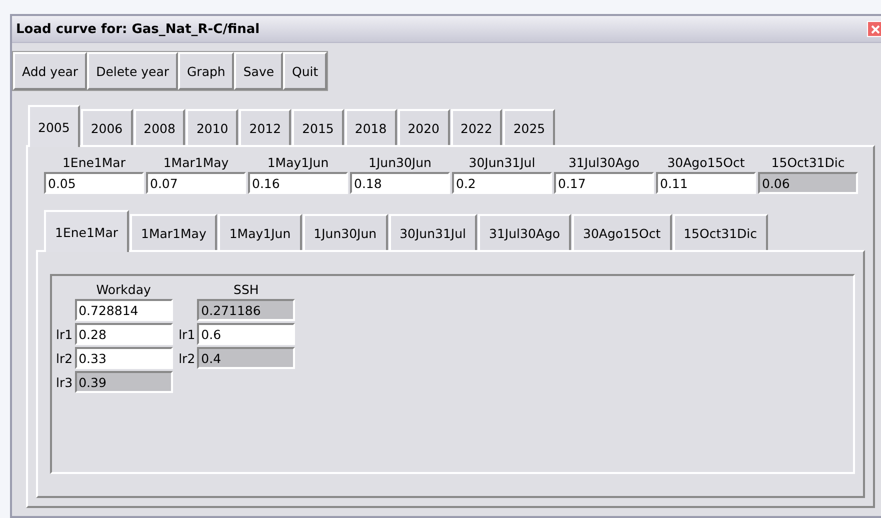 Image resolution: width=881 pixels, height=518 pixels. Describe the element at coordinates (298, 163) in the screenshot. I see `period-label: 1May1Jun` at that location.